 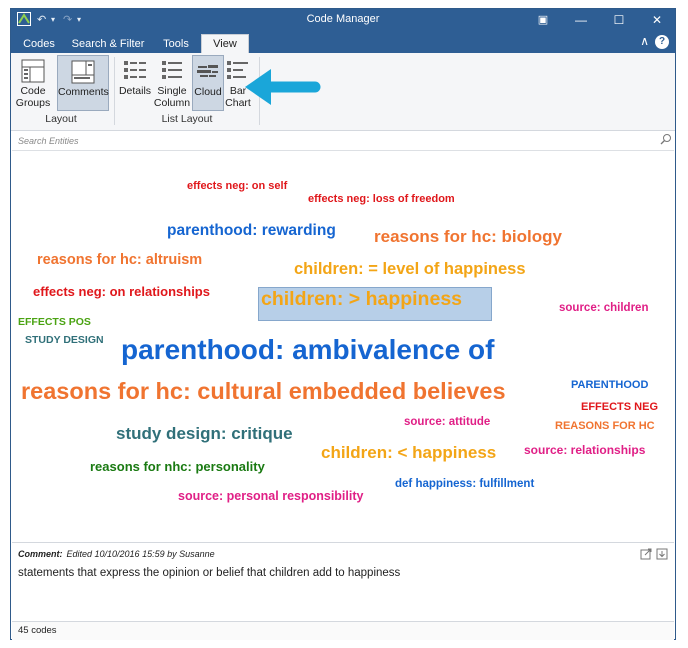 I want to click on help-icon: ?, so click(x=662, y=42).